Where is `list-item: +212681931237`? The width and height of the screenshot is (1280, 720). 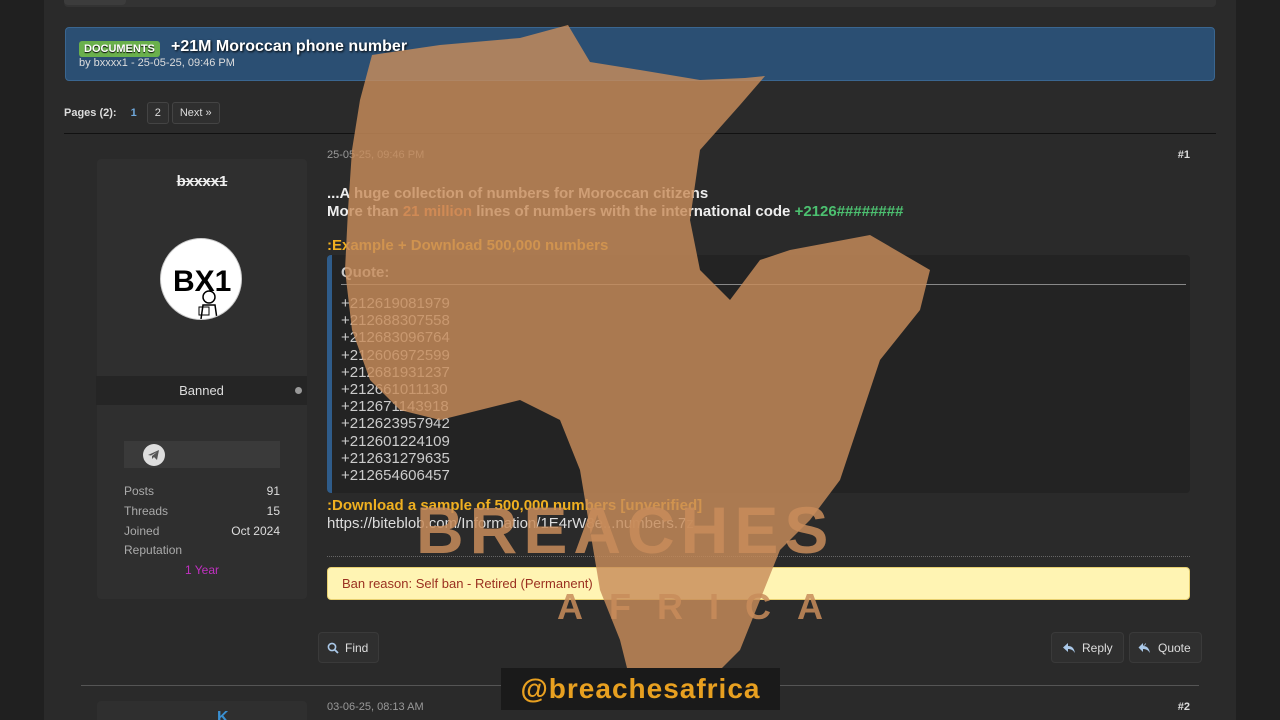
list-item: +212681931237 is located at coordinates (395, 372).